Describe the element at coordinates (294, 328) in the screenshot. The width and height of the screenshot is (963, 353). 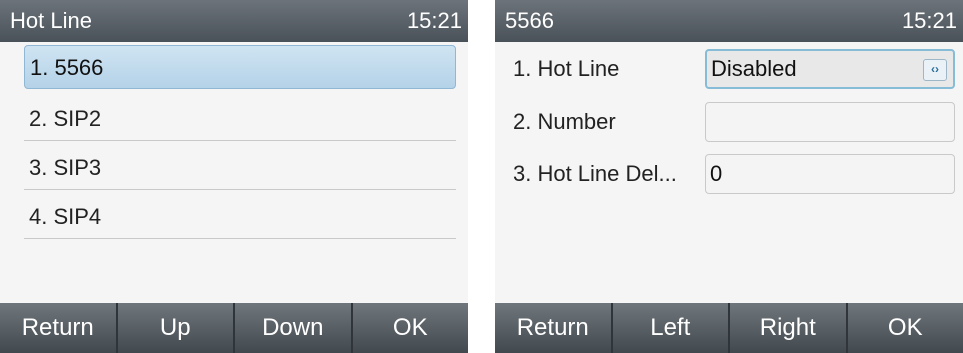
I see `down-softkey: Down` at that location.